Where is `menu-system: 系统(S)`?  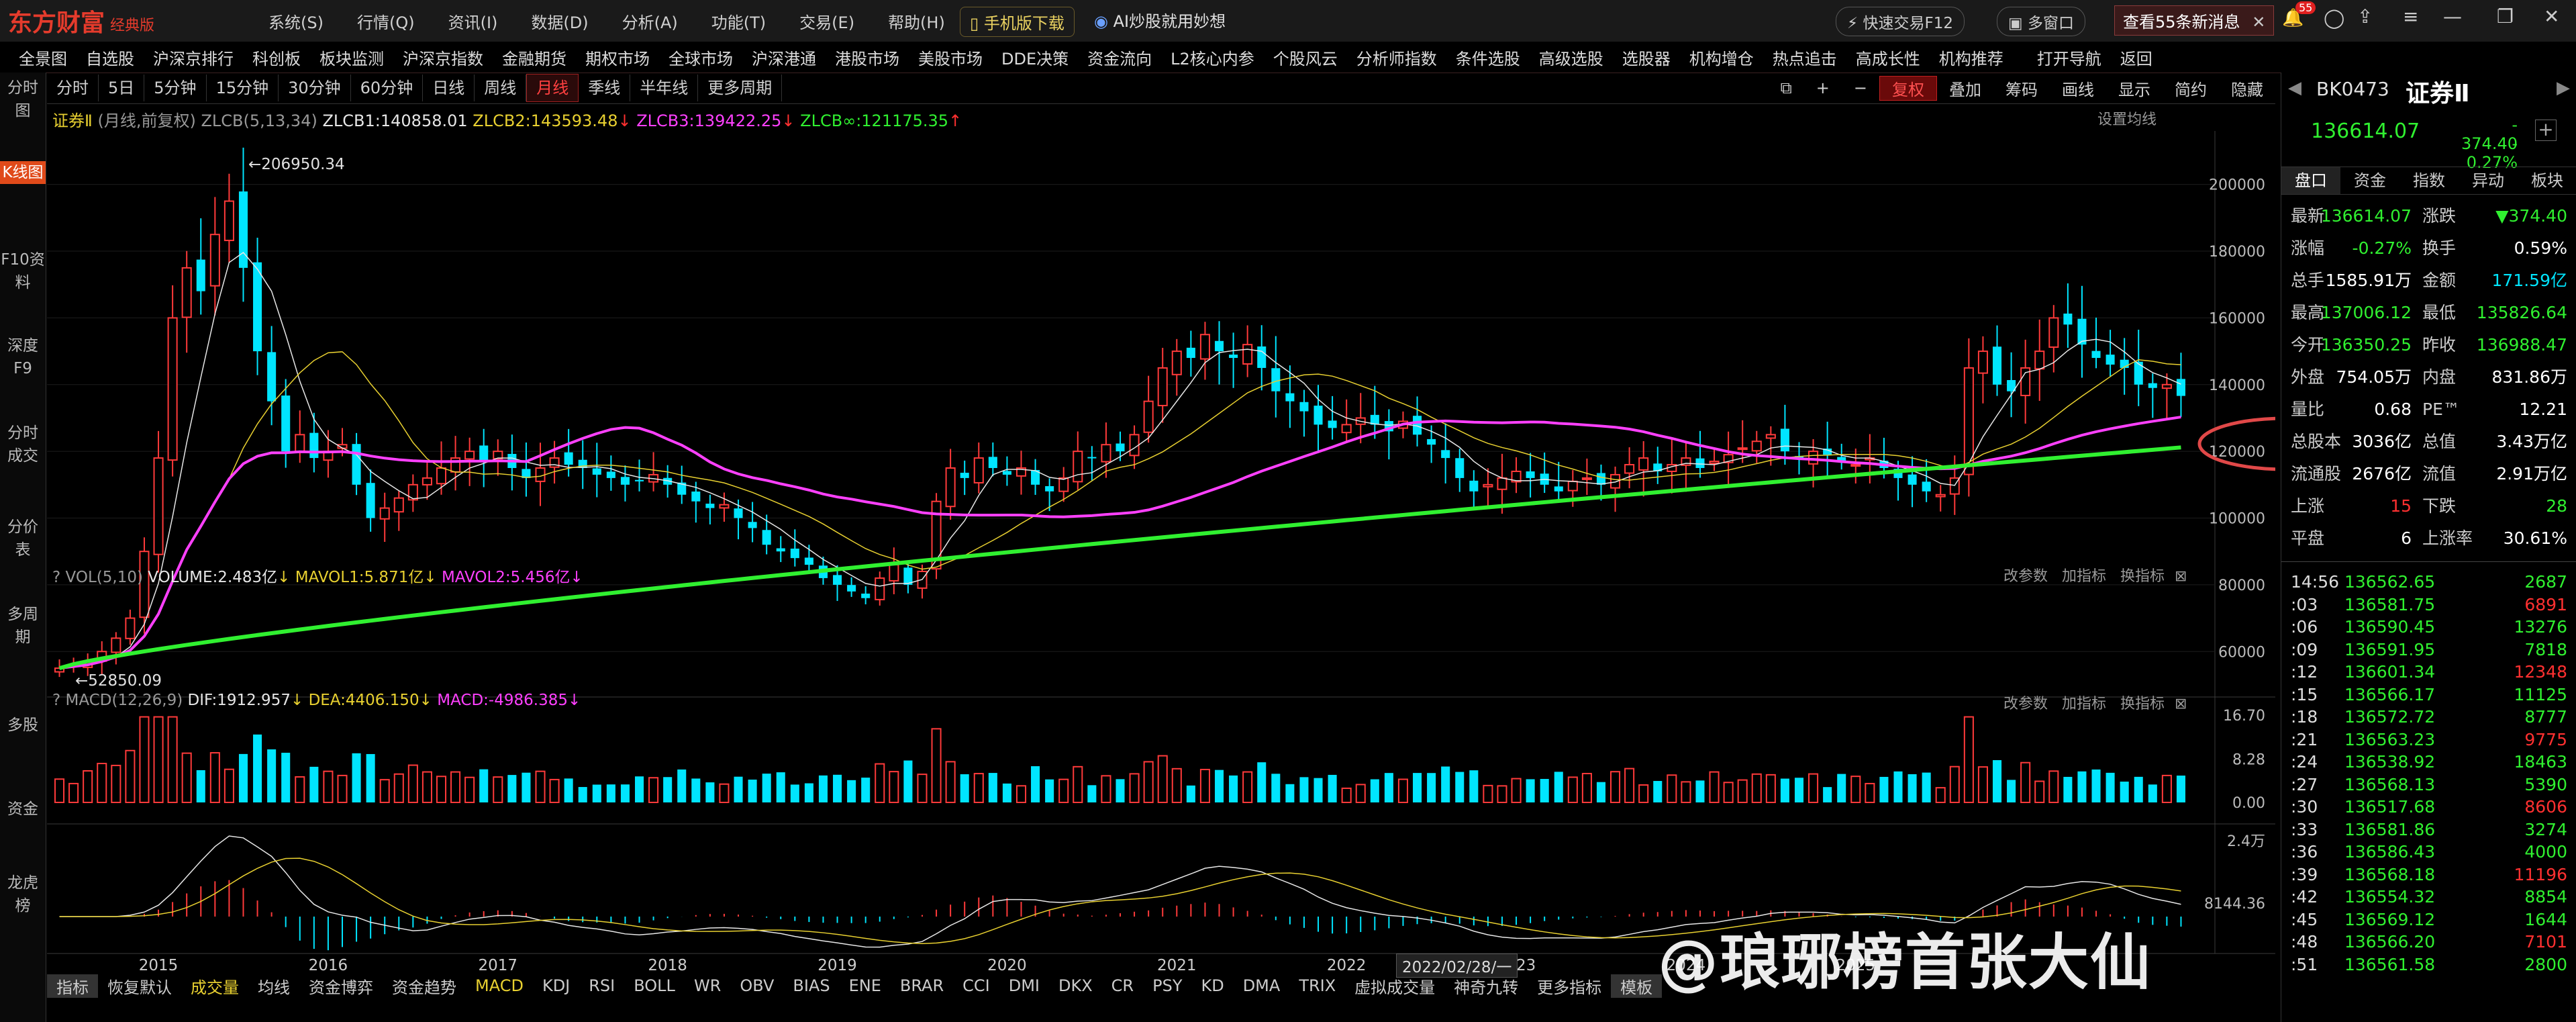
menu-system: 系统(S) is located at coordinates (296, 21).